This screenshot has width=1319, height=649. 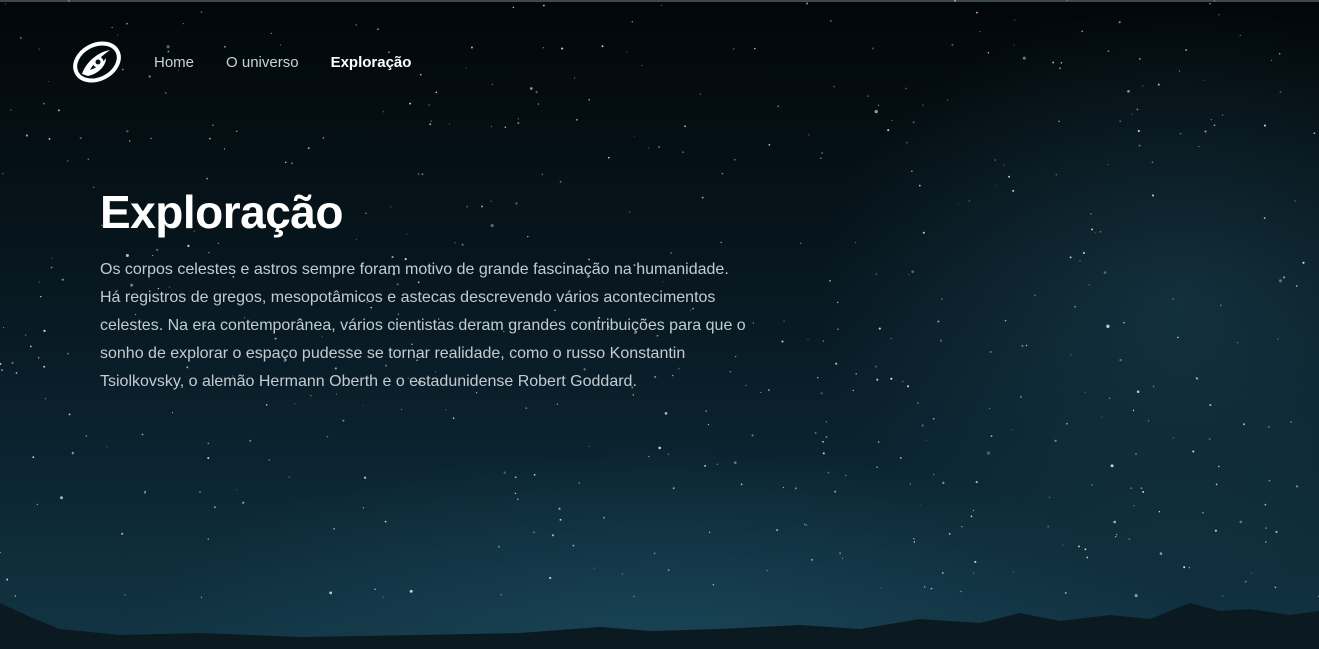 I want to click on main-navigation: Home O universo Exploração, so click(x=257, y=62).